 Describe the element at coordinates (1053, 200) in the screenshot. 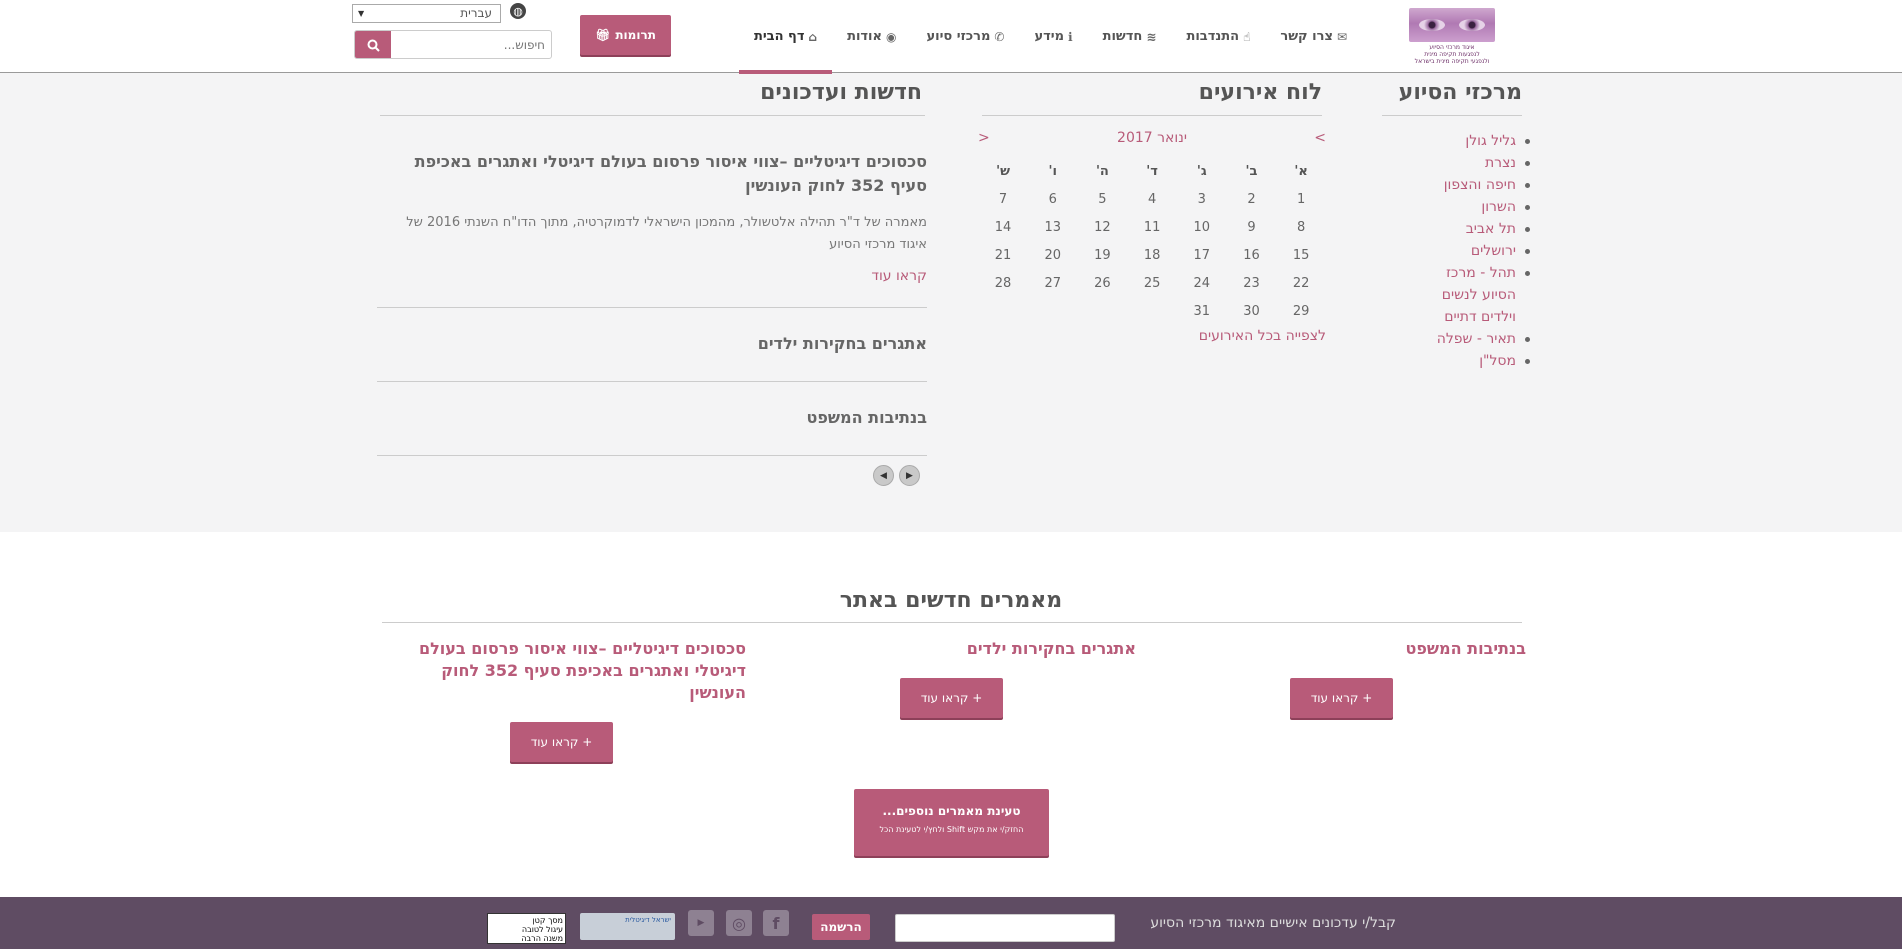

I see `calendar-day: 6` at that location.